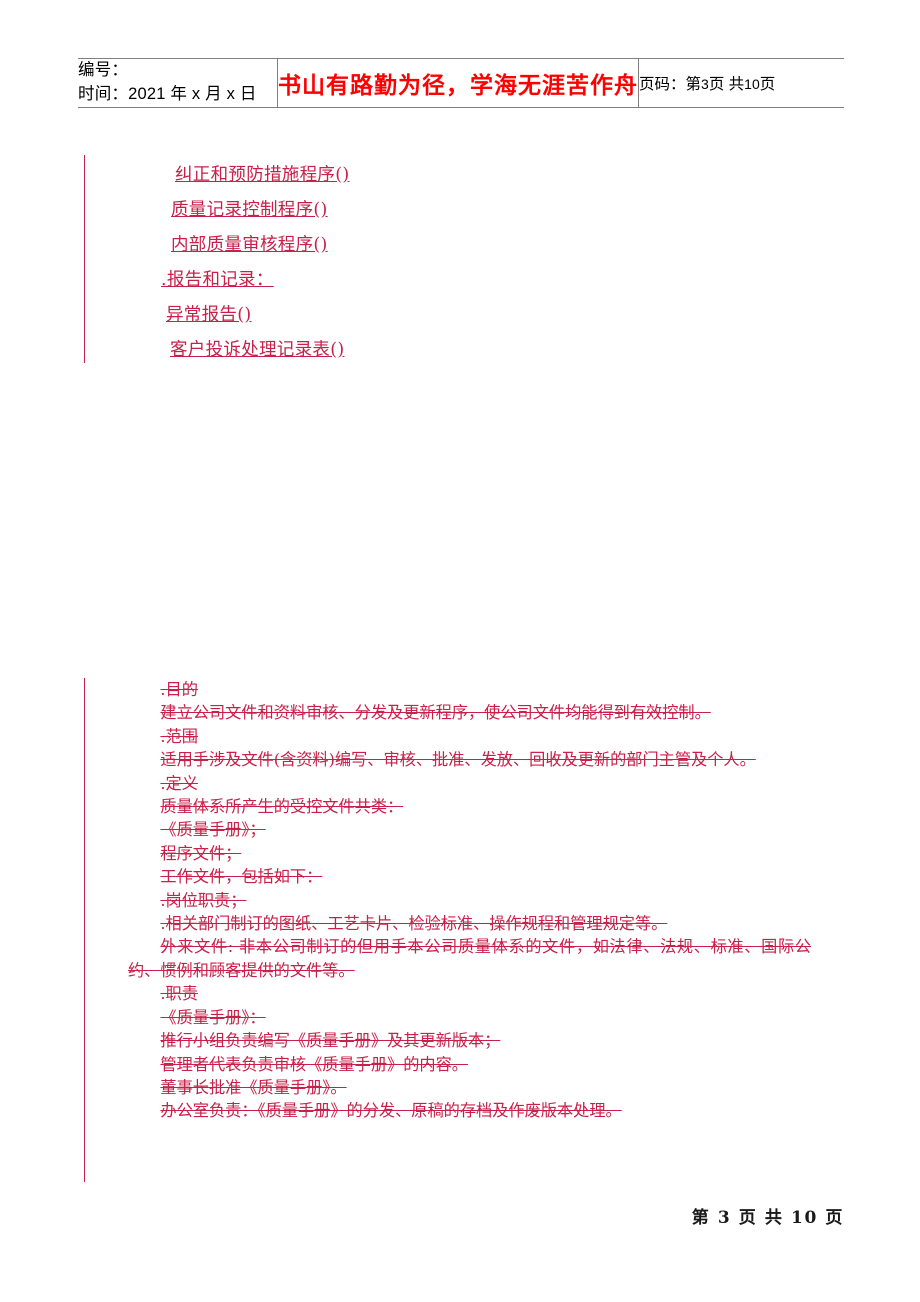 The width and height of the screenshot is (920, 1302). I want to click on body-paragraph-job-responsibility-item: .岗位职责；, so click(203, 900).